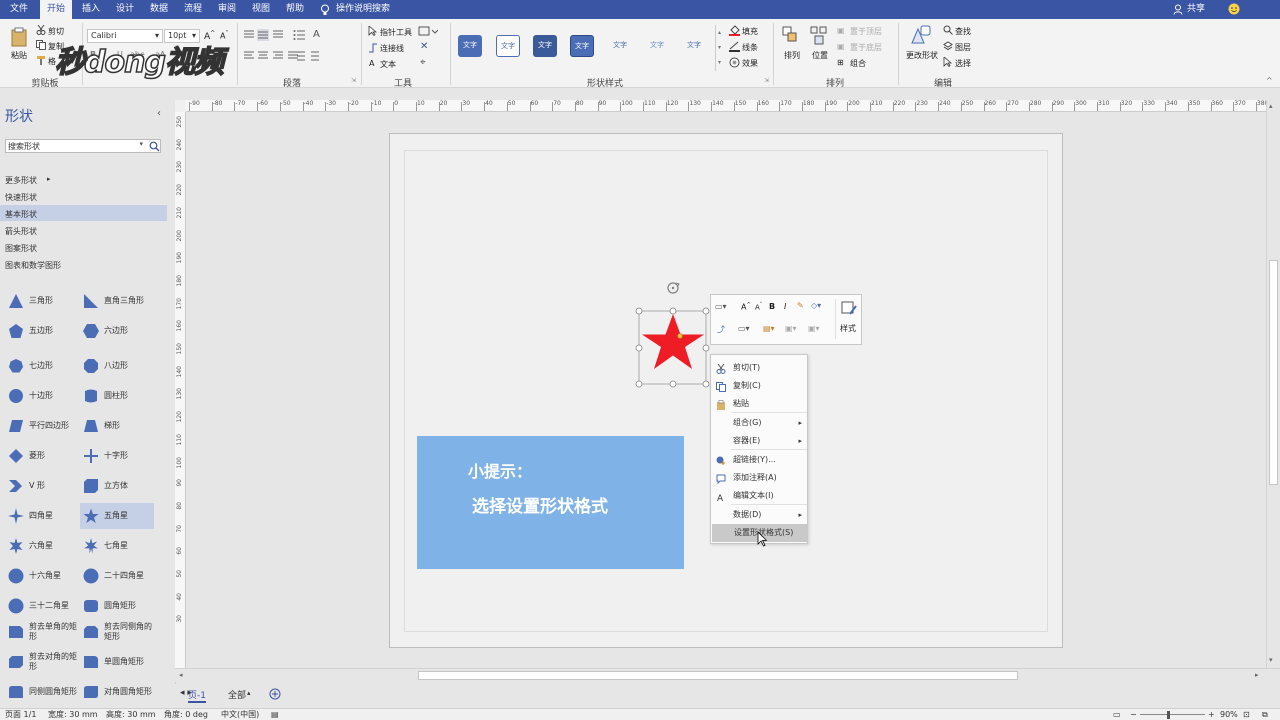  Describe the element at coordinates (759, 423) in the screenshot. I see `context-menu-item: 组合(G) ▸` at that location.